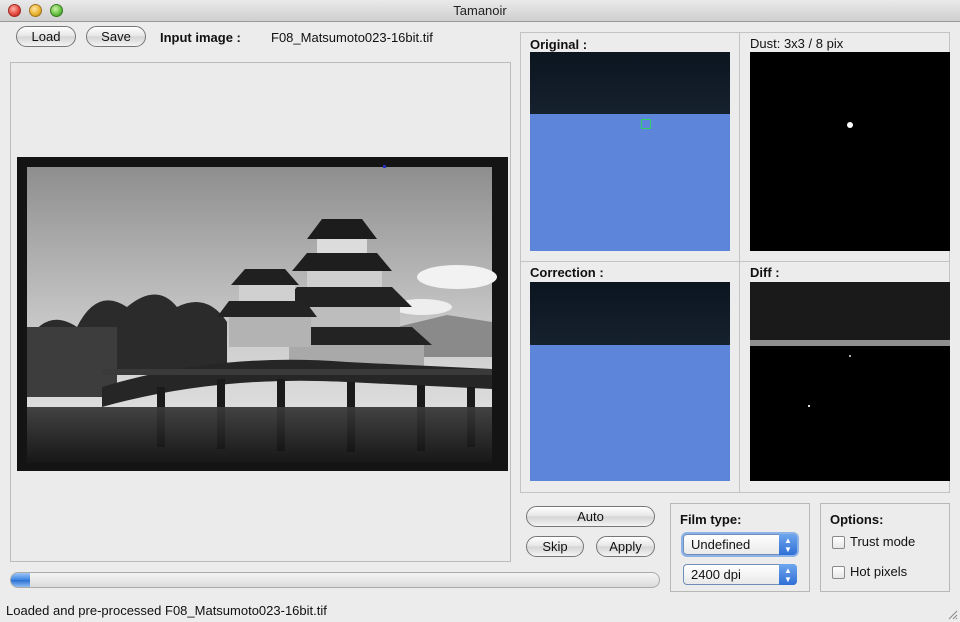 Image resolution: width=960 pixels, height=622 pixels. I want to click on dust-label: Dust: 3x3 / 8 pix, so click(797, 43).